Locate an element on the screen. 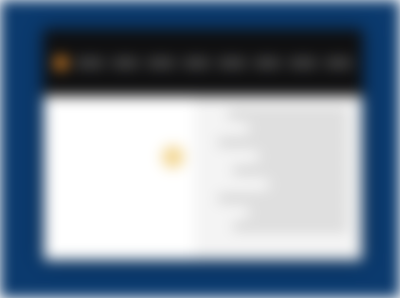 The height and width of the screenshot is (298, 400). highlight-spot is located at coordinates (173, 157).